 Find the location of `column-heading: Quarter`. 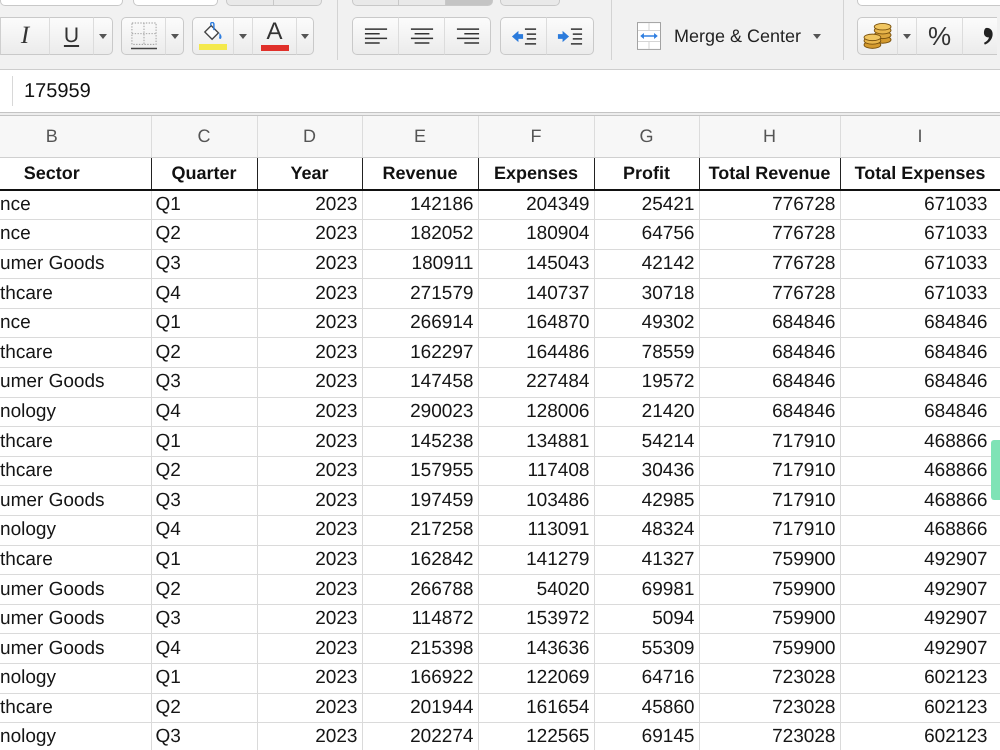

column-heading: Quarter is located at coordinates (204, 173).